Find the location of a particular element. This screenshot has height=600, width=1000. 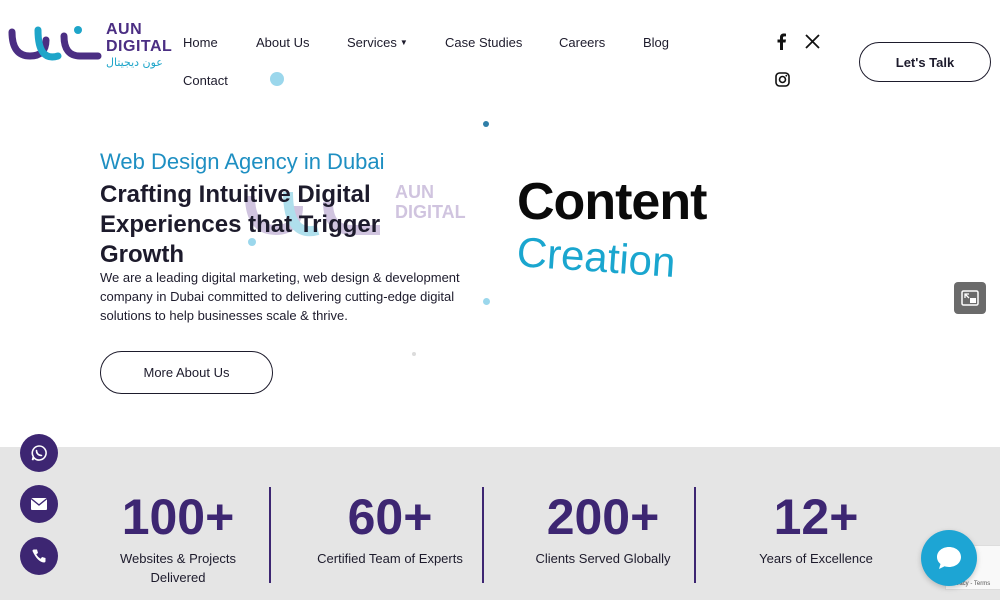

instagram-icon is located at coordinates (782, 79).